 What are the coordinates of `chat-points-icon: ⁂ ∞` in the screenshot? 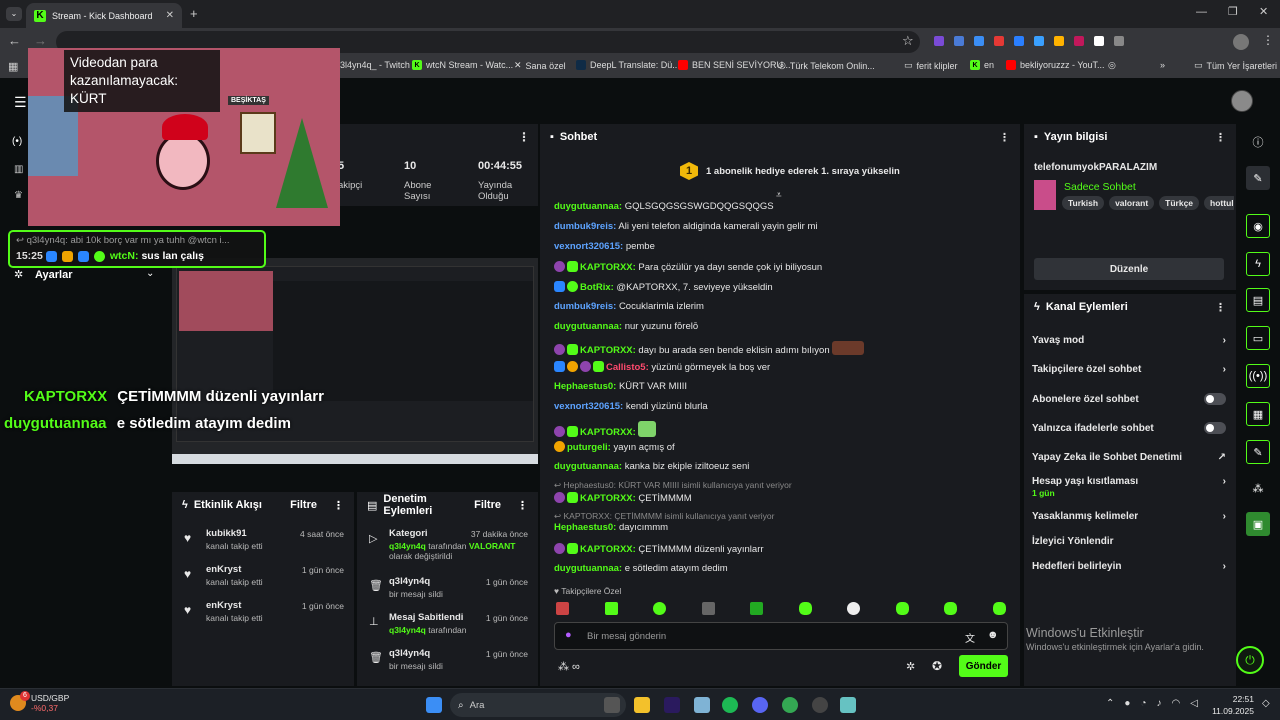 It's located at (569, 666).